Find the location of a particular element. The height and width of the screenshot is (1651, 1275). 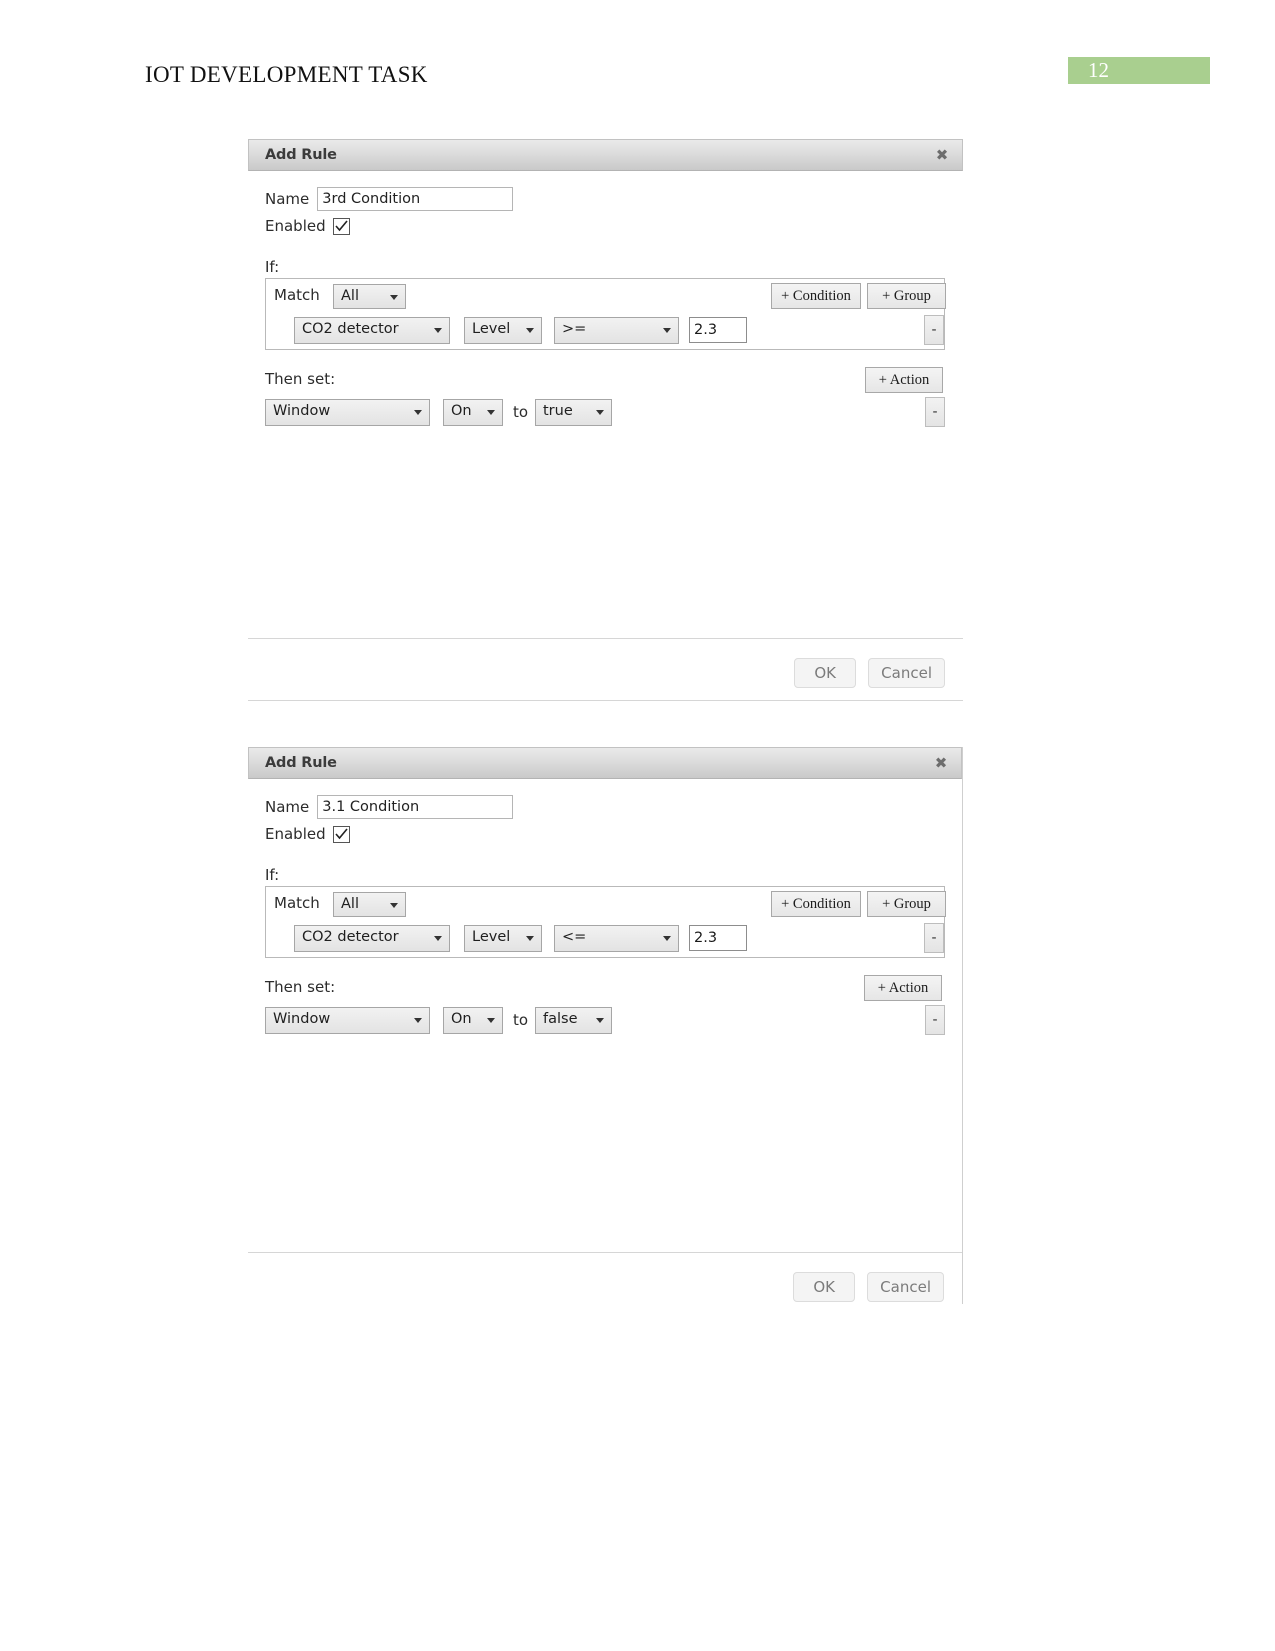

action-value-select: true is located at coordinates (573, 412).